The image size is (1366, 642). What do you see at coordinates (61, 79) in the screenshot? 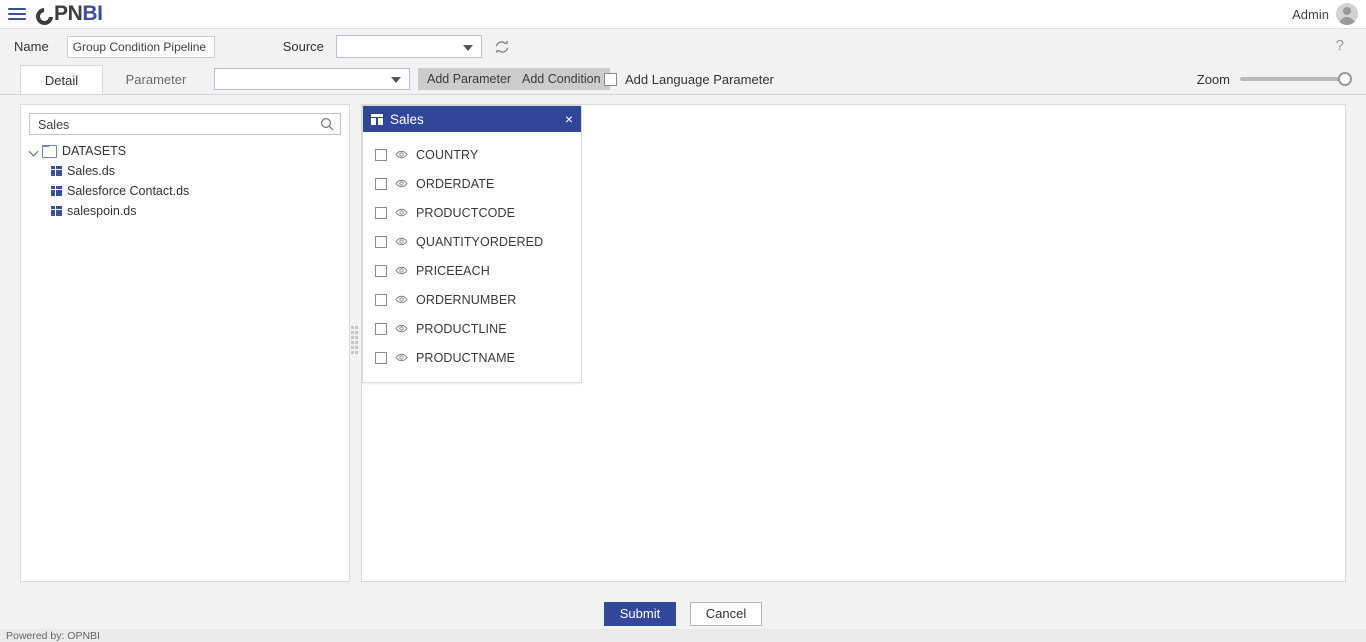
I see `tab-detail: Detail` at bounding box center [61, 79].